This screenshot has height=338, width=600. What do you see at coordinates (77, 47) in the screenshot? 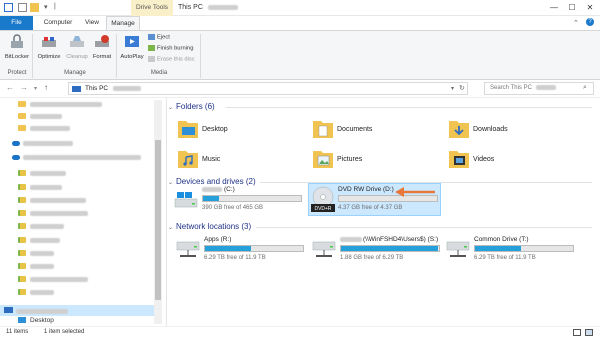
I see `cleanup-button: Cleanup` at bounding box center [77, 47].